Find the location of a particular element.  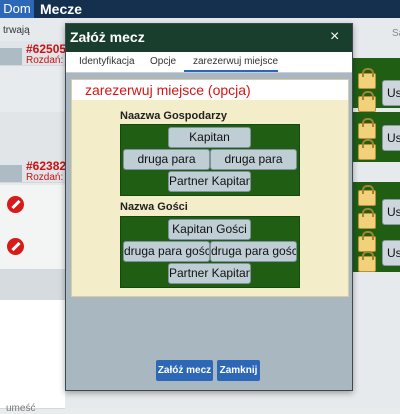

active-tab-indicator is located at coordinates (231, 71).